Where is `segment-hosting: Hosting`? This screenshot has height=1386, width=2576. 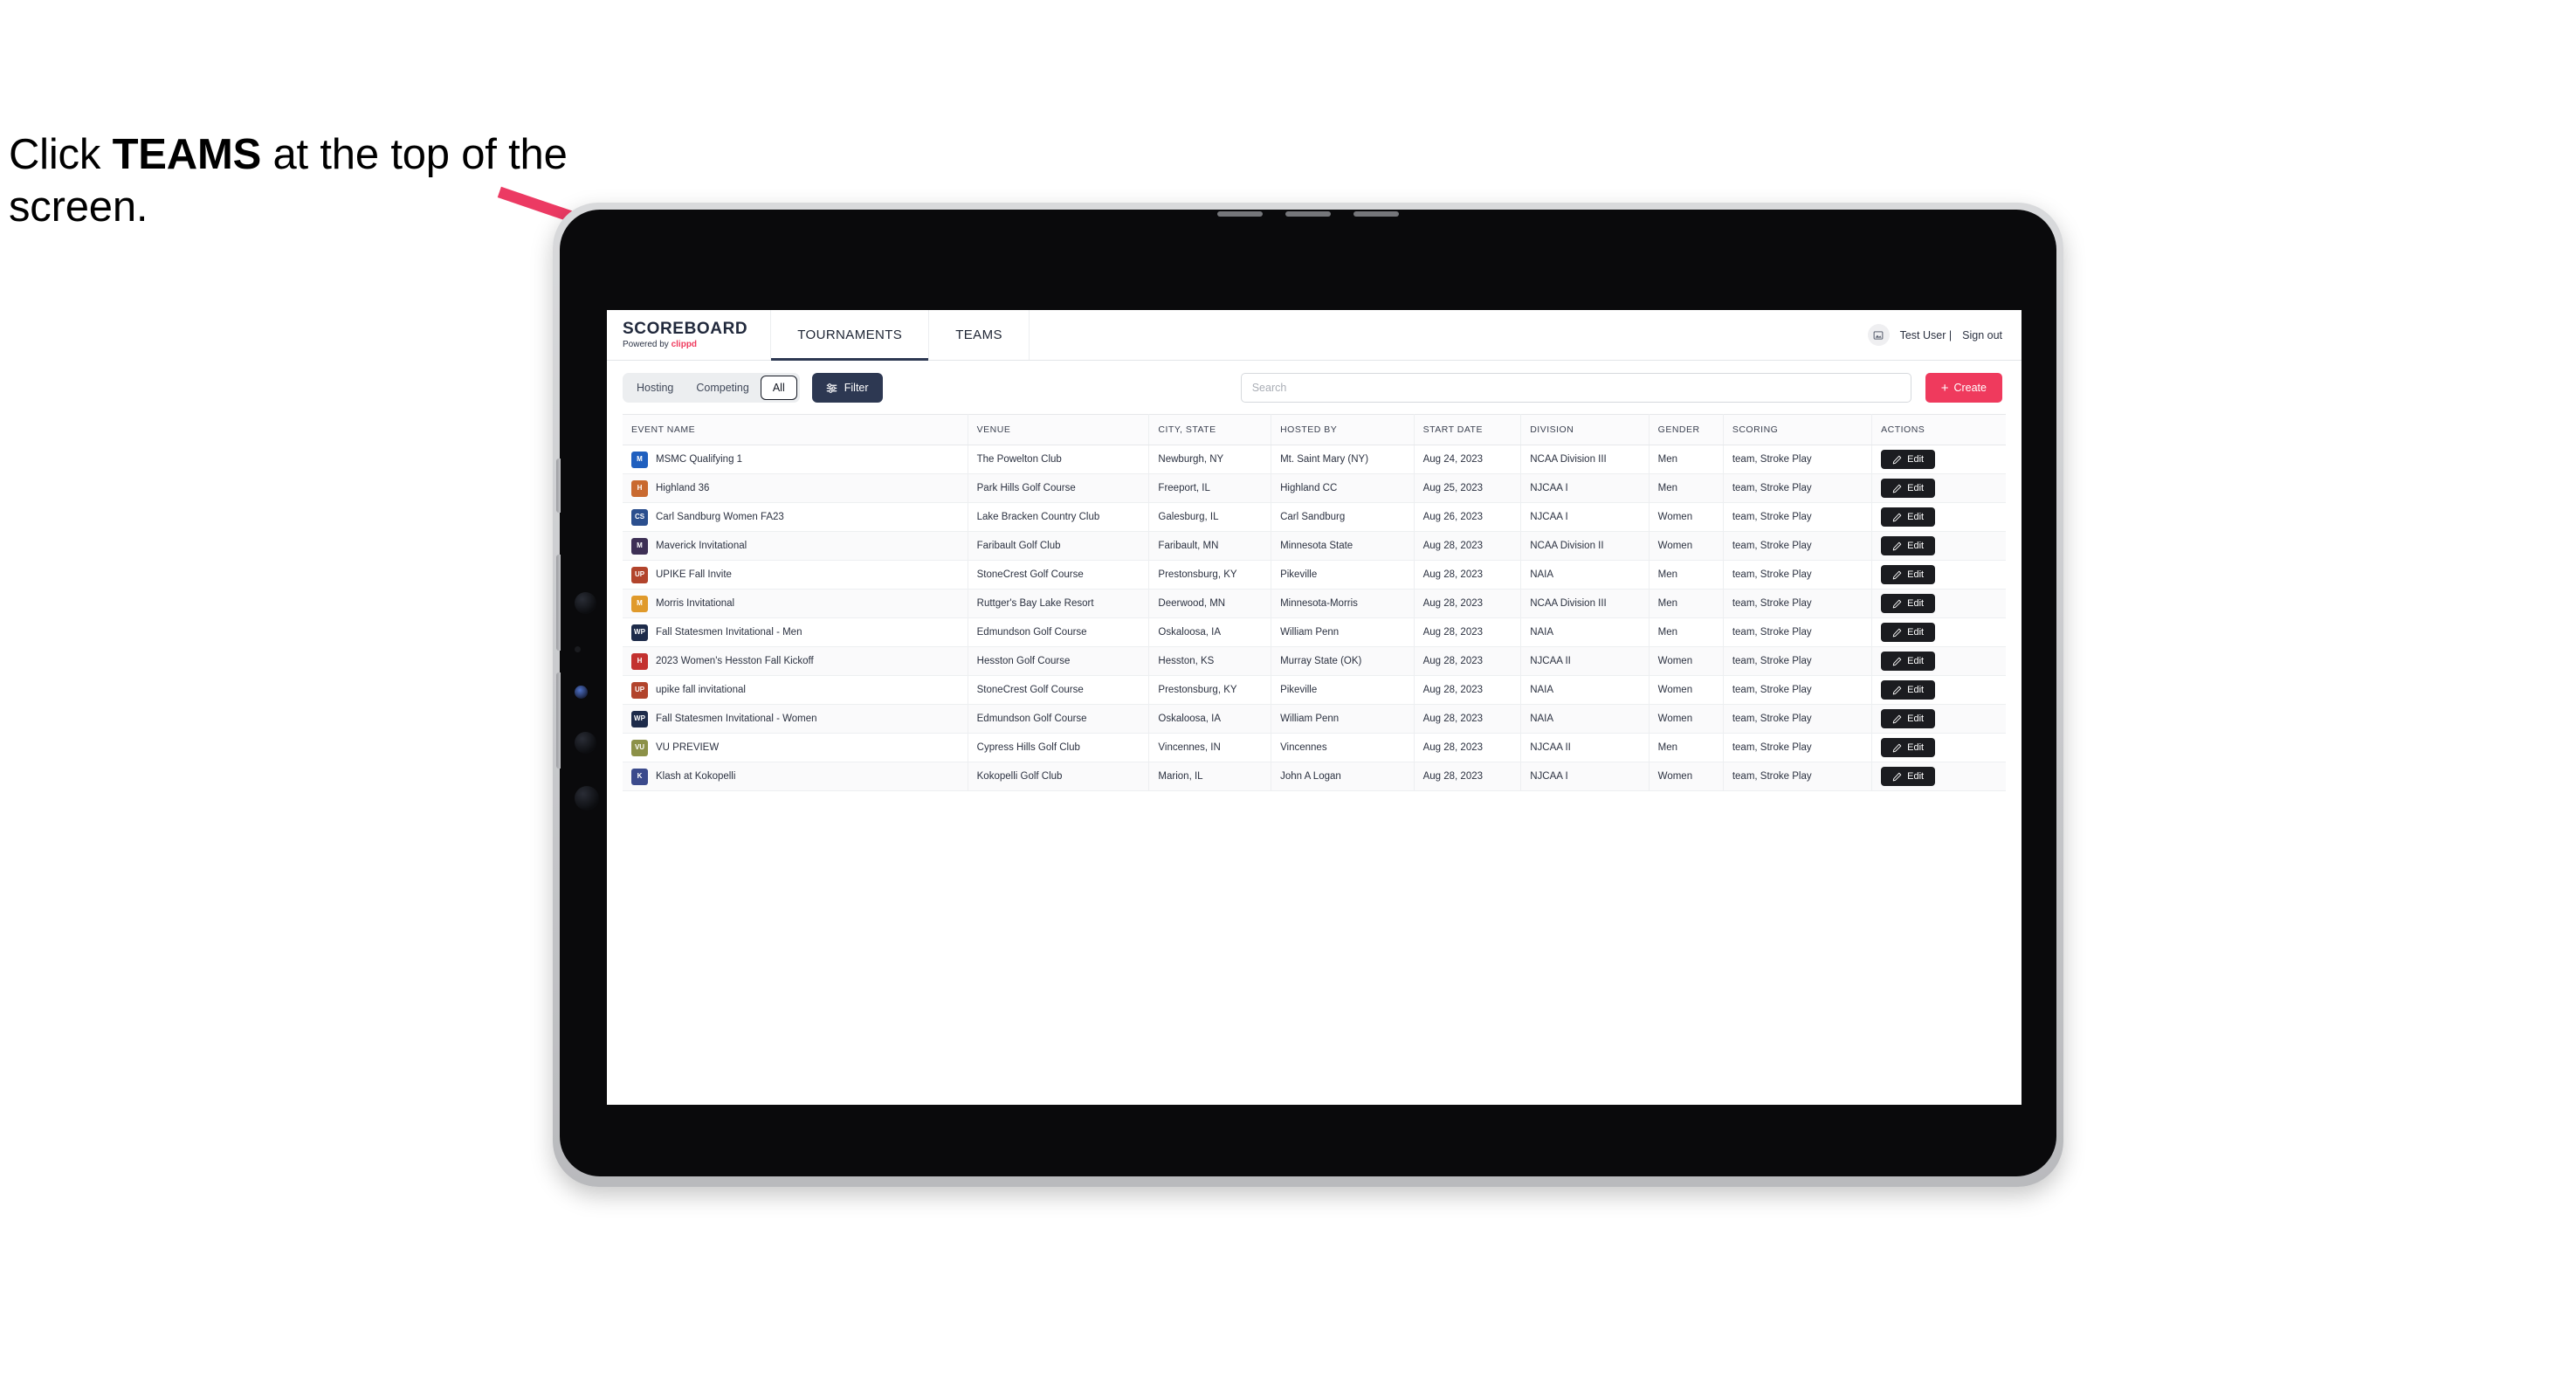
segment-hosting: Hosting is located at coordinates (655, 388).